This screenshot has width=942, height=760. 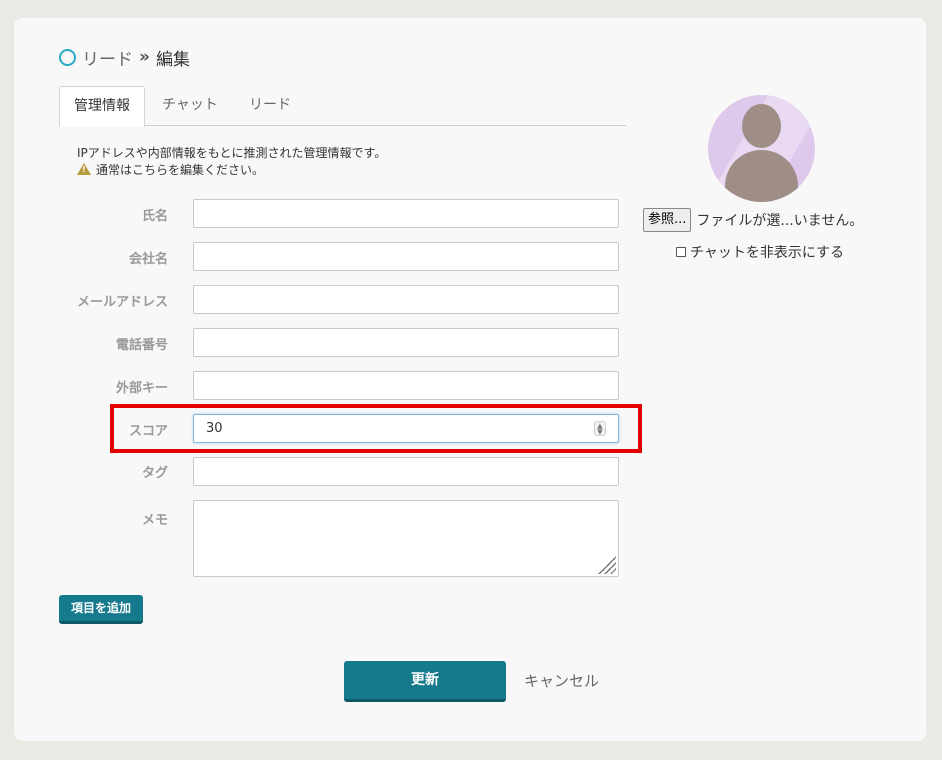 What do you see at coordinates (154, 520) in the screenshot?
I see `memo-label: メモ` at bounding box center [154, 520].